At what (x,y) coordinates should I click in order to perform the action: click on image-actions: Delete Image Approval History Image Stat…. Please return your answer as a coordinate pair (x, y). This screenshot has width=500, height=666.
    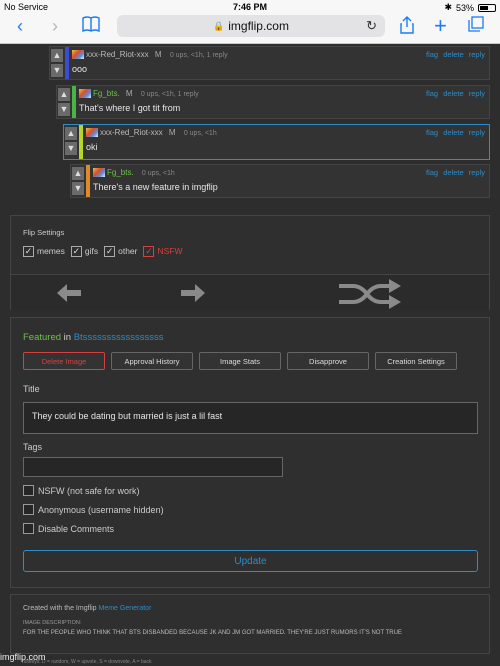
    Looking at the image, I should click on (240, 361).